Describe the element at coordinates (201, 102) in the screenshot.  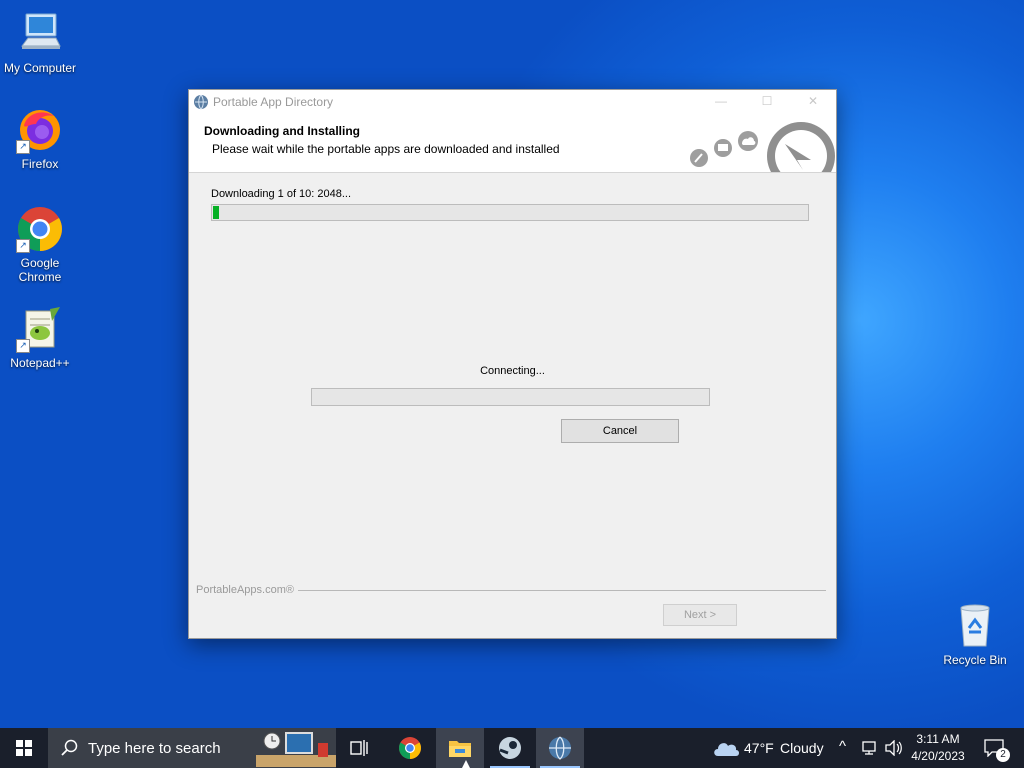
I see `app-globe-icon` at that location.